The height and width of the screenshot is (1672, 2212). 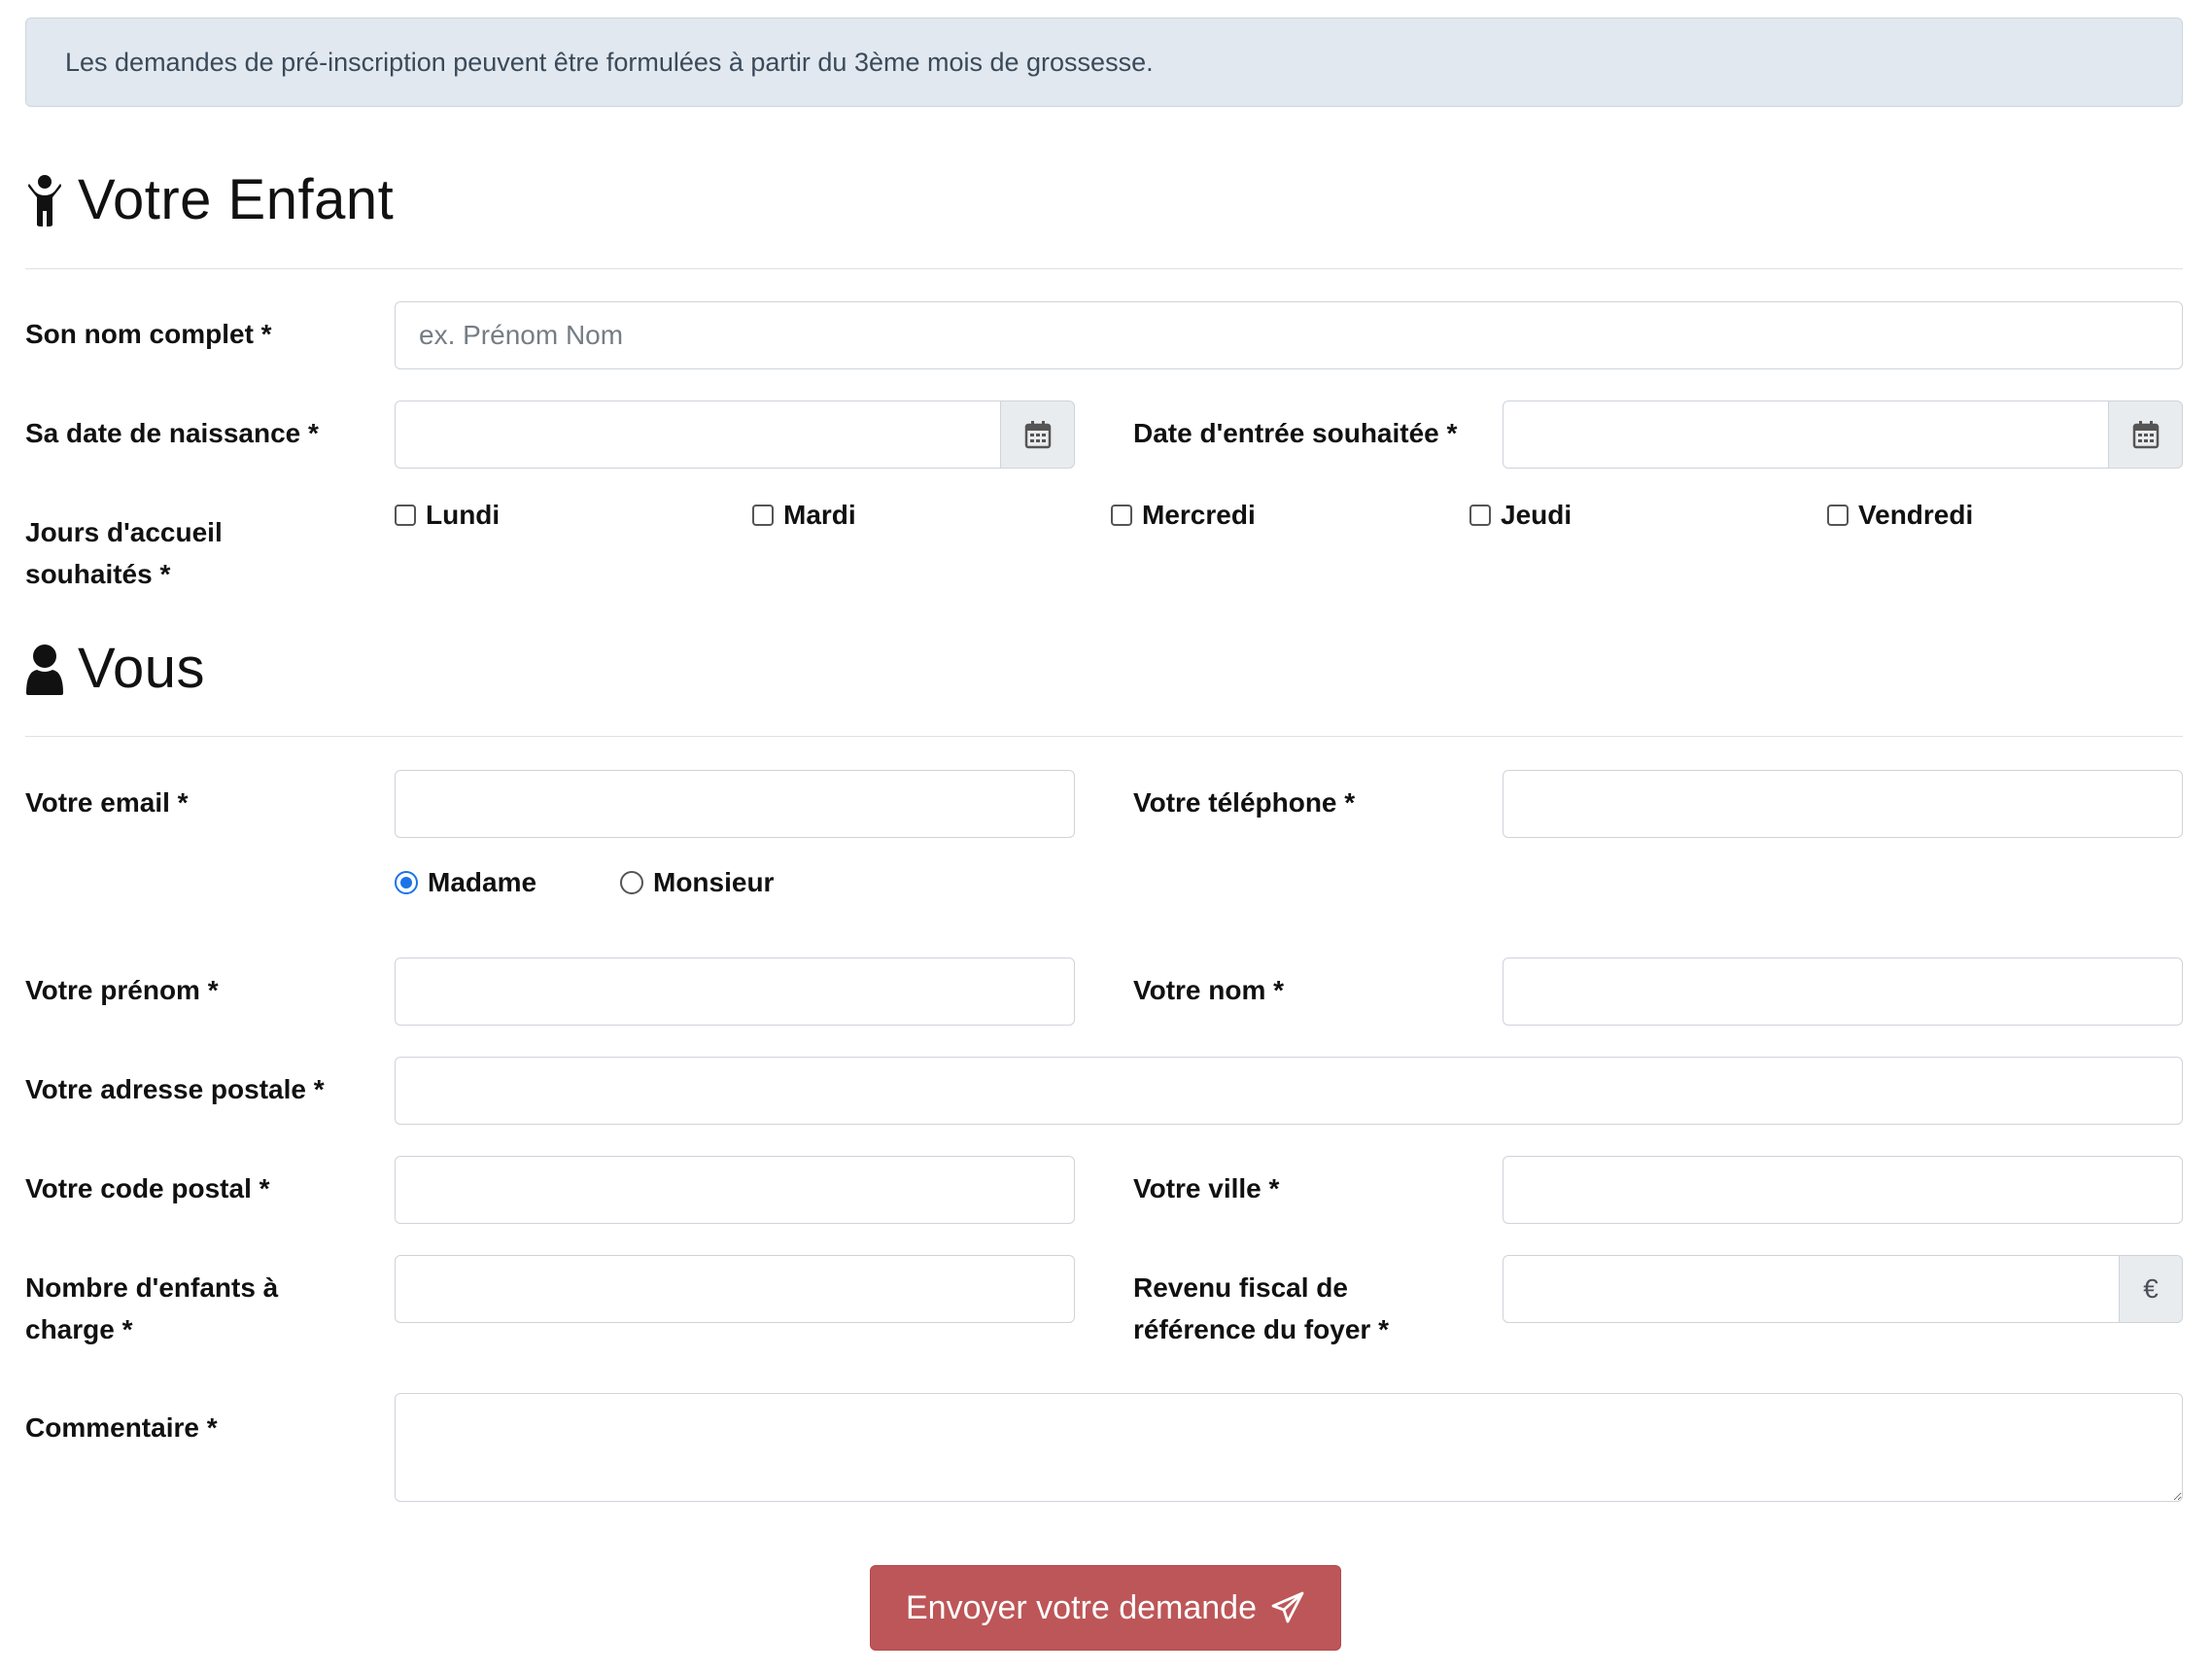 What do you see at coordinates (148, 334) in the screenshot?
I see `full-name-label: Son nom complet *` at bounding box center [148, 334].